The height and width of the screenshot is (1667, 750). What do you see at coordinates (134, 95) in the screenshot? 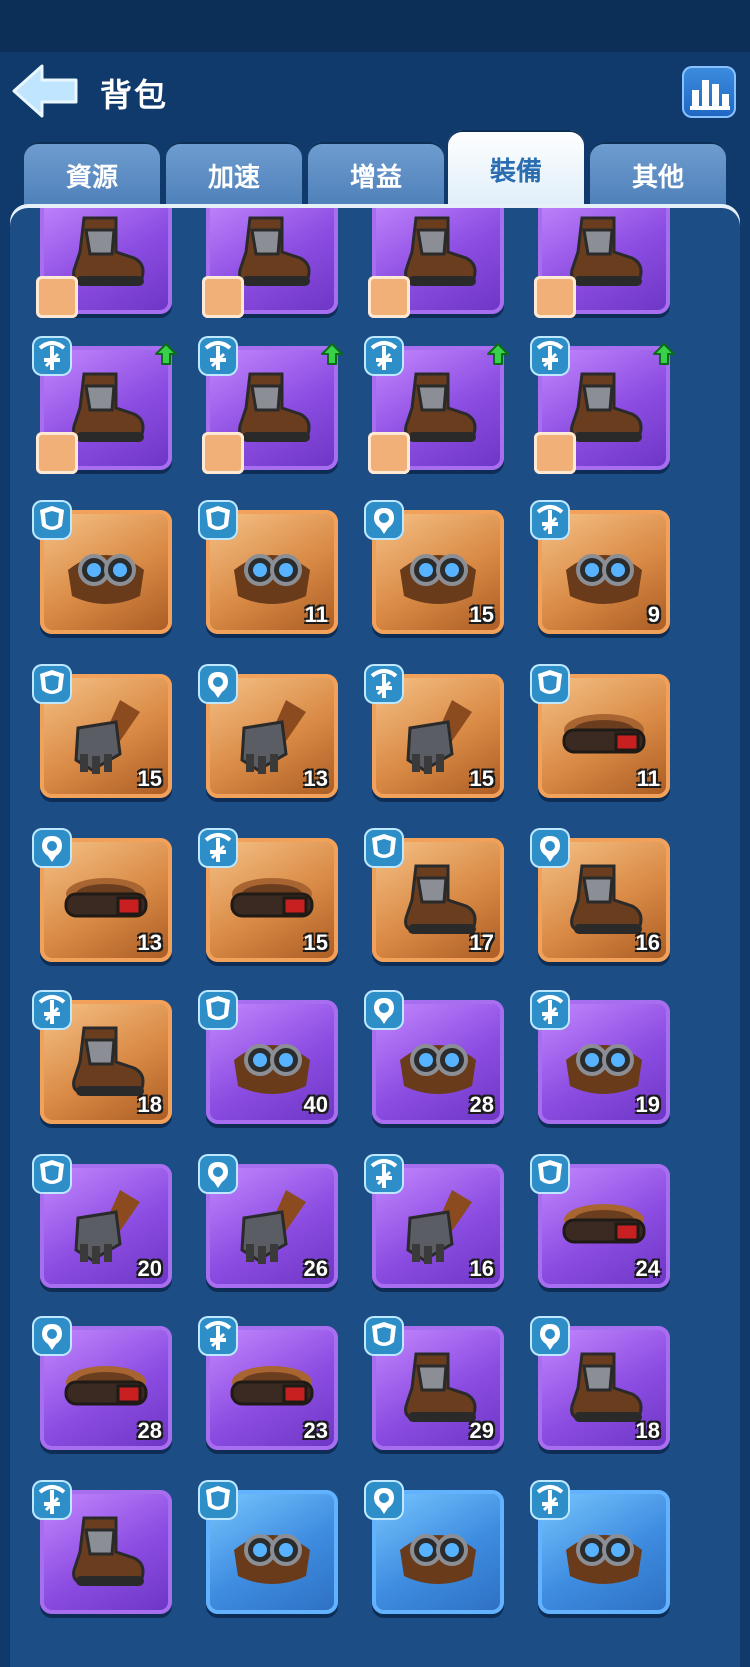
I see `page-title: 背包` at bounding box center [134, 95].